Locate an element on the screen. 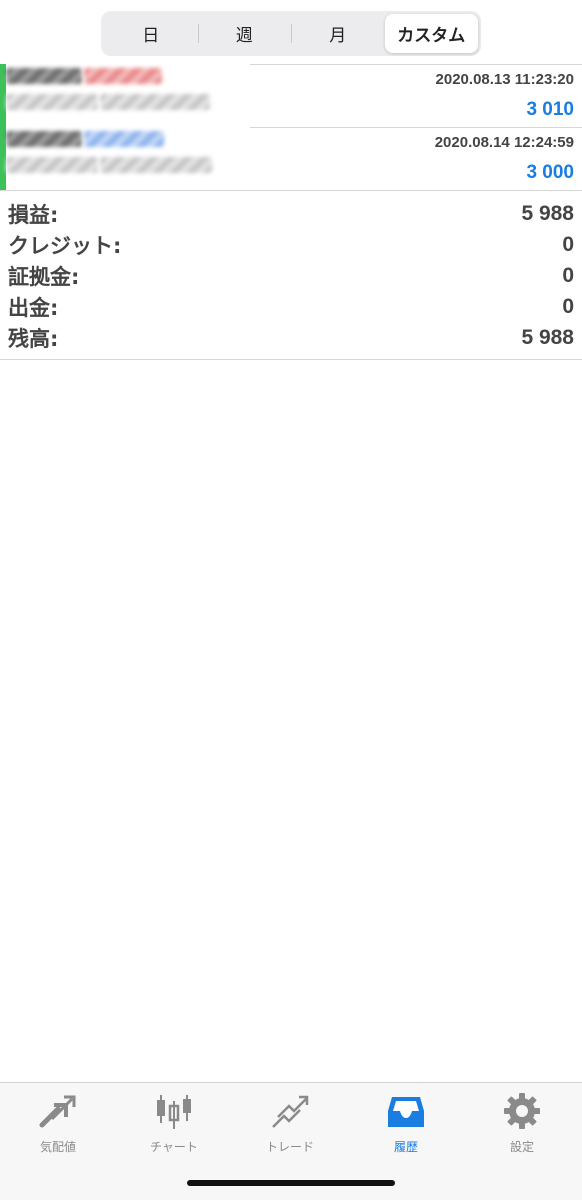  candlestick-chart-icon is located at coordinates (174, 1111).